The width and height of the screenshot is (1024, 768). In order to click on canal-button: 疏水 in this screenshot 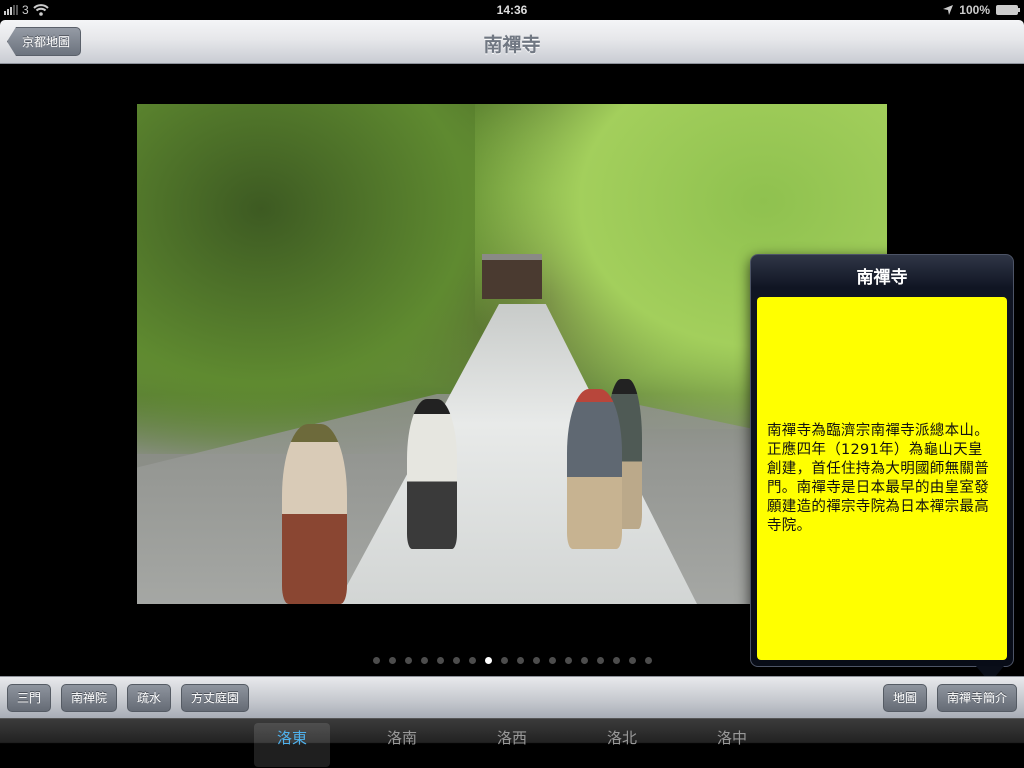, I will do `click(149, 698)`.